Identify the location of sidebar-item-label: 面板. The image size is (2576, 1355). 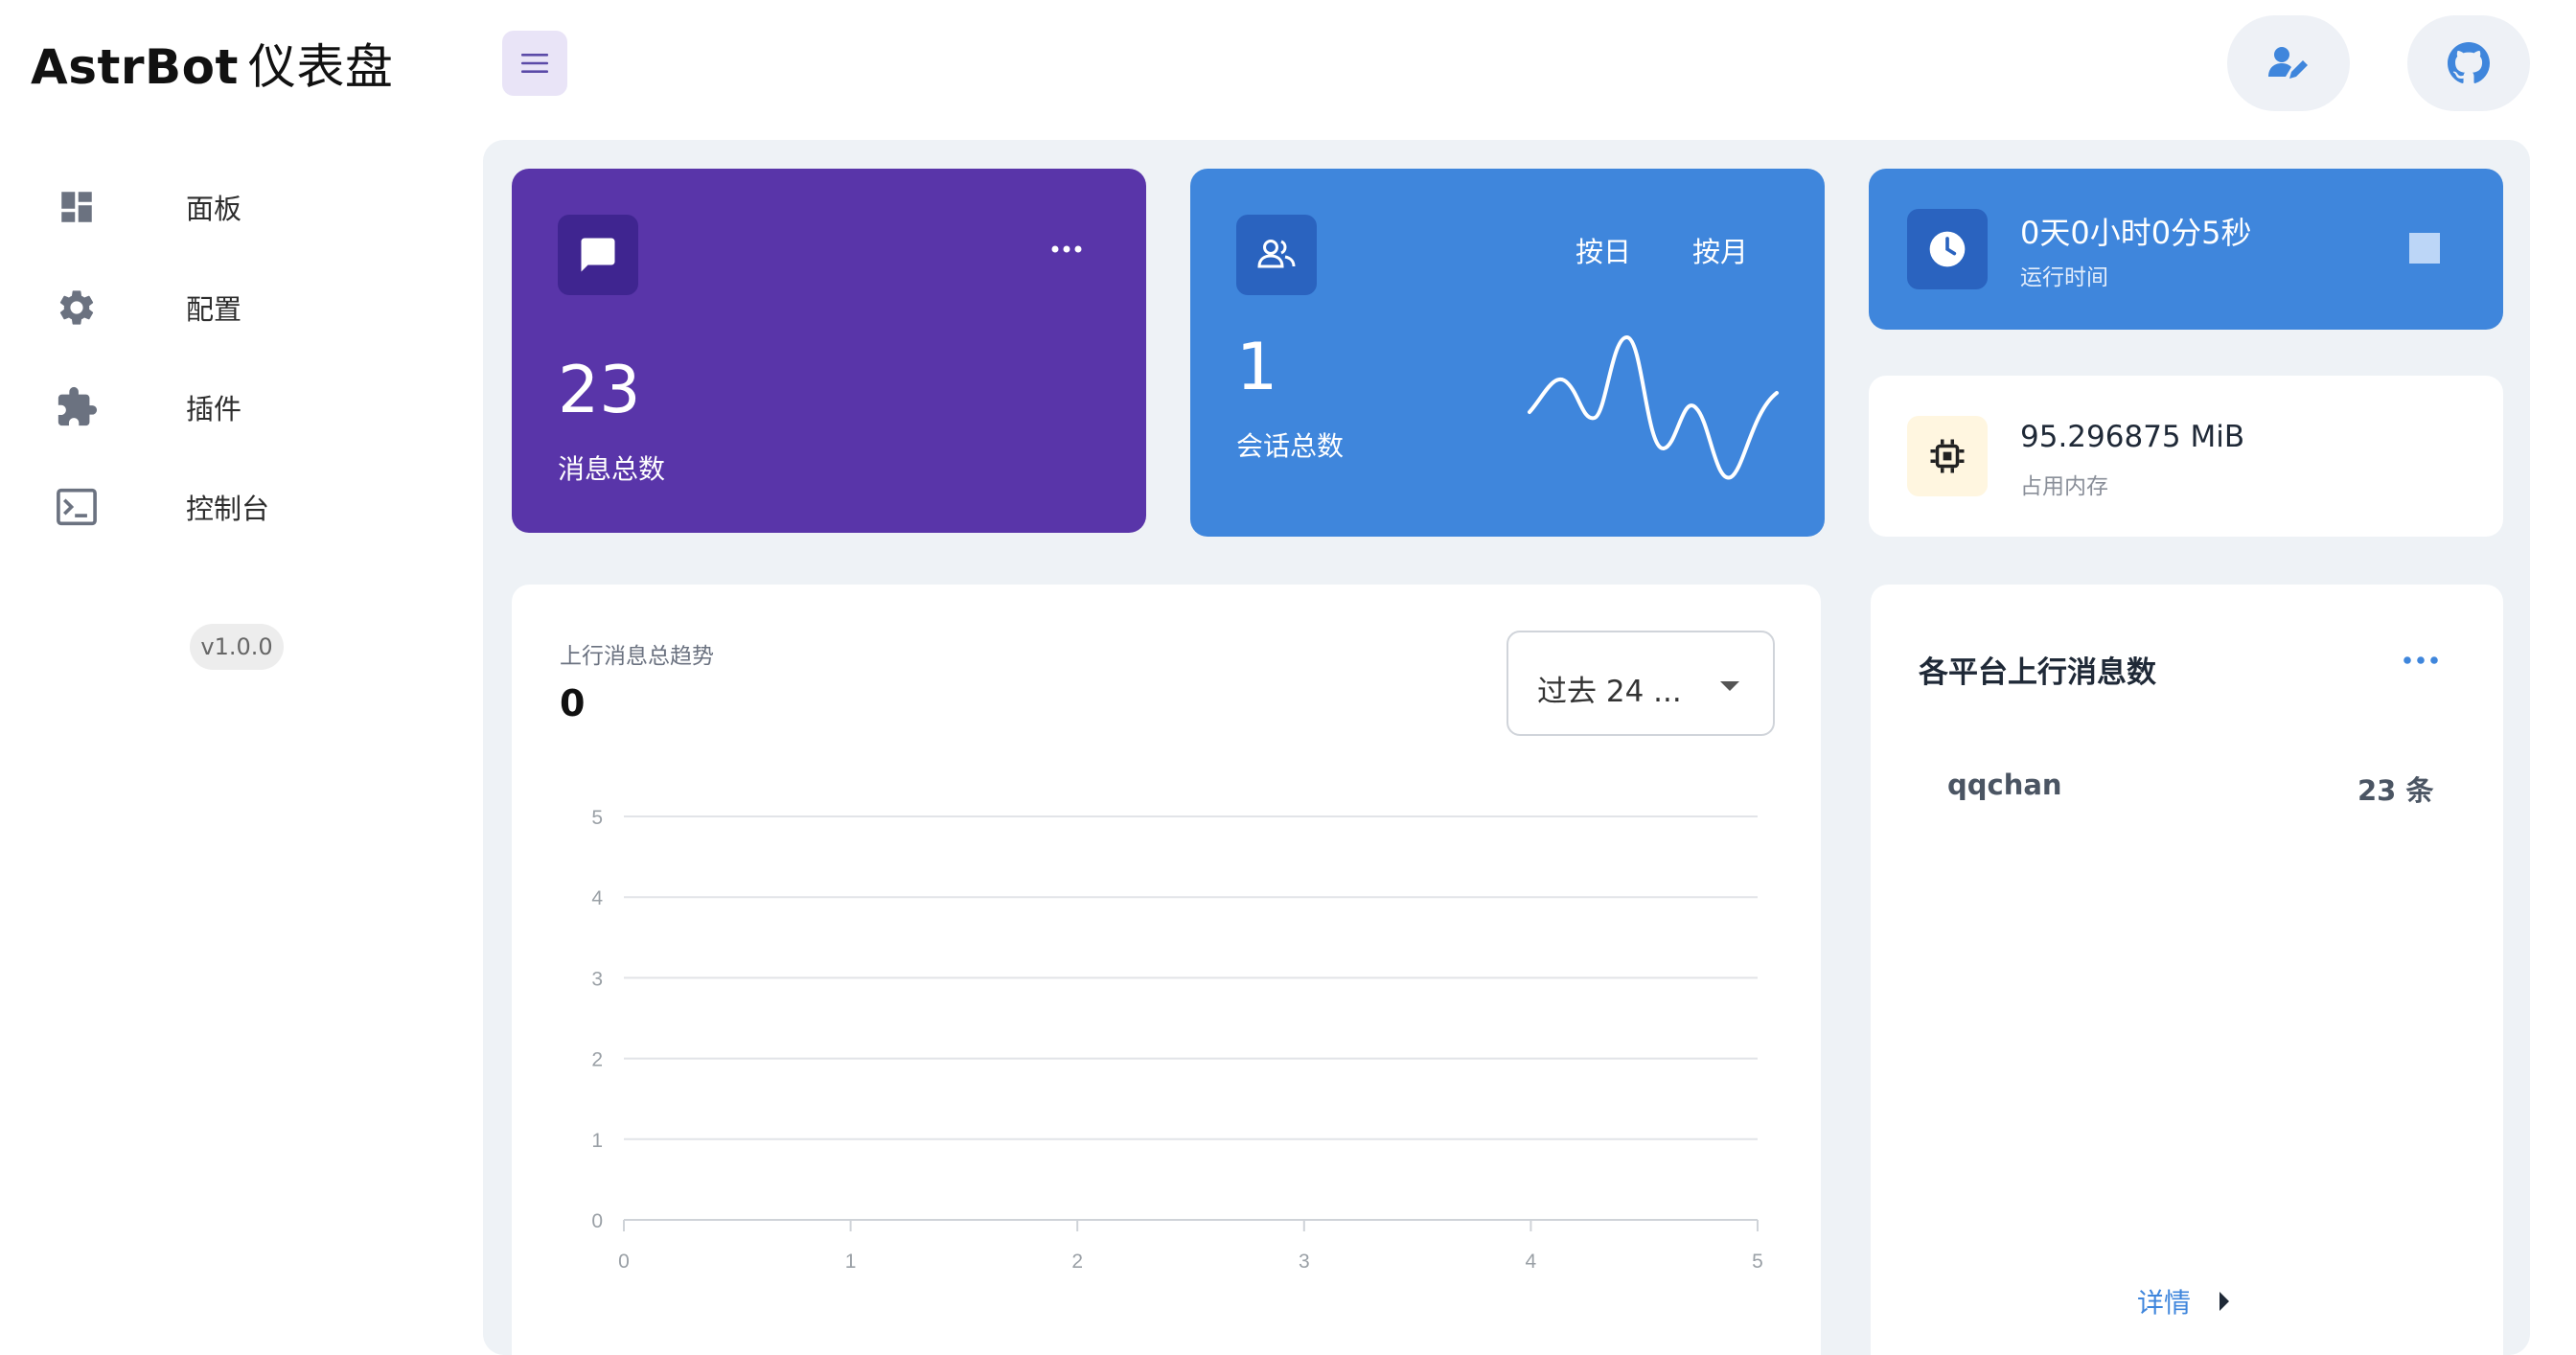
(214, 209).